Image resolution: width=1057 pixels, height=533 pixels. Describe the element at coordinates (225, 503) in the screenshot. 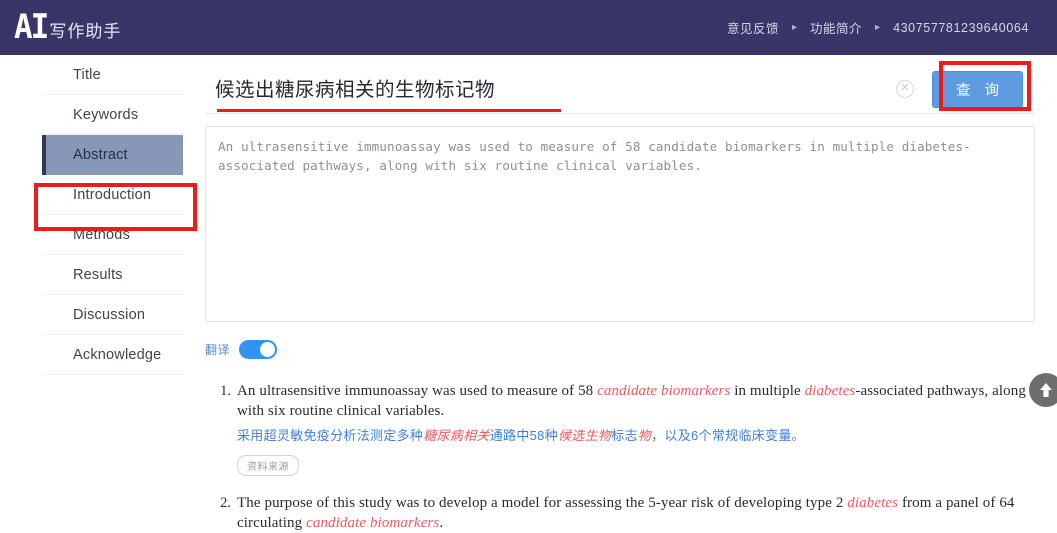

I see `result-number: 2.` at that location.